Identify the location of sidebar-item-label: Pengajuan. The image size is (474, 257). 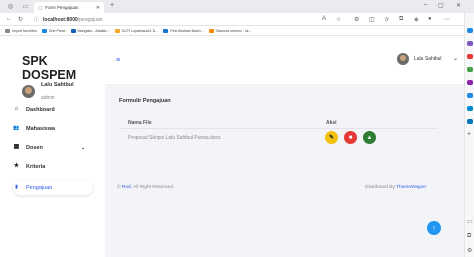
(39, 187).